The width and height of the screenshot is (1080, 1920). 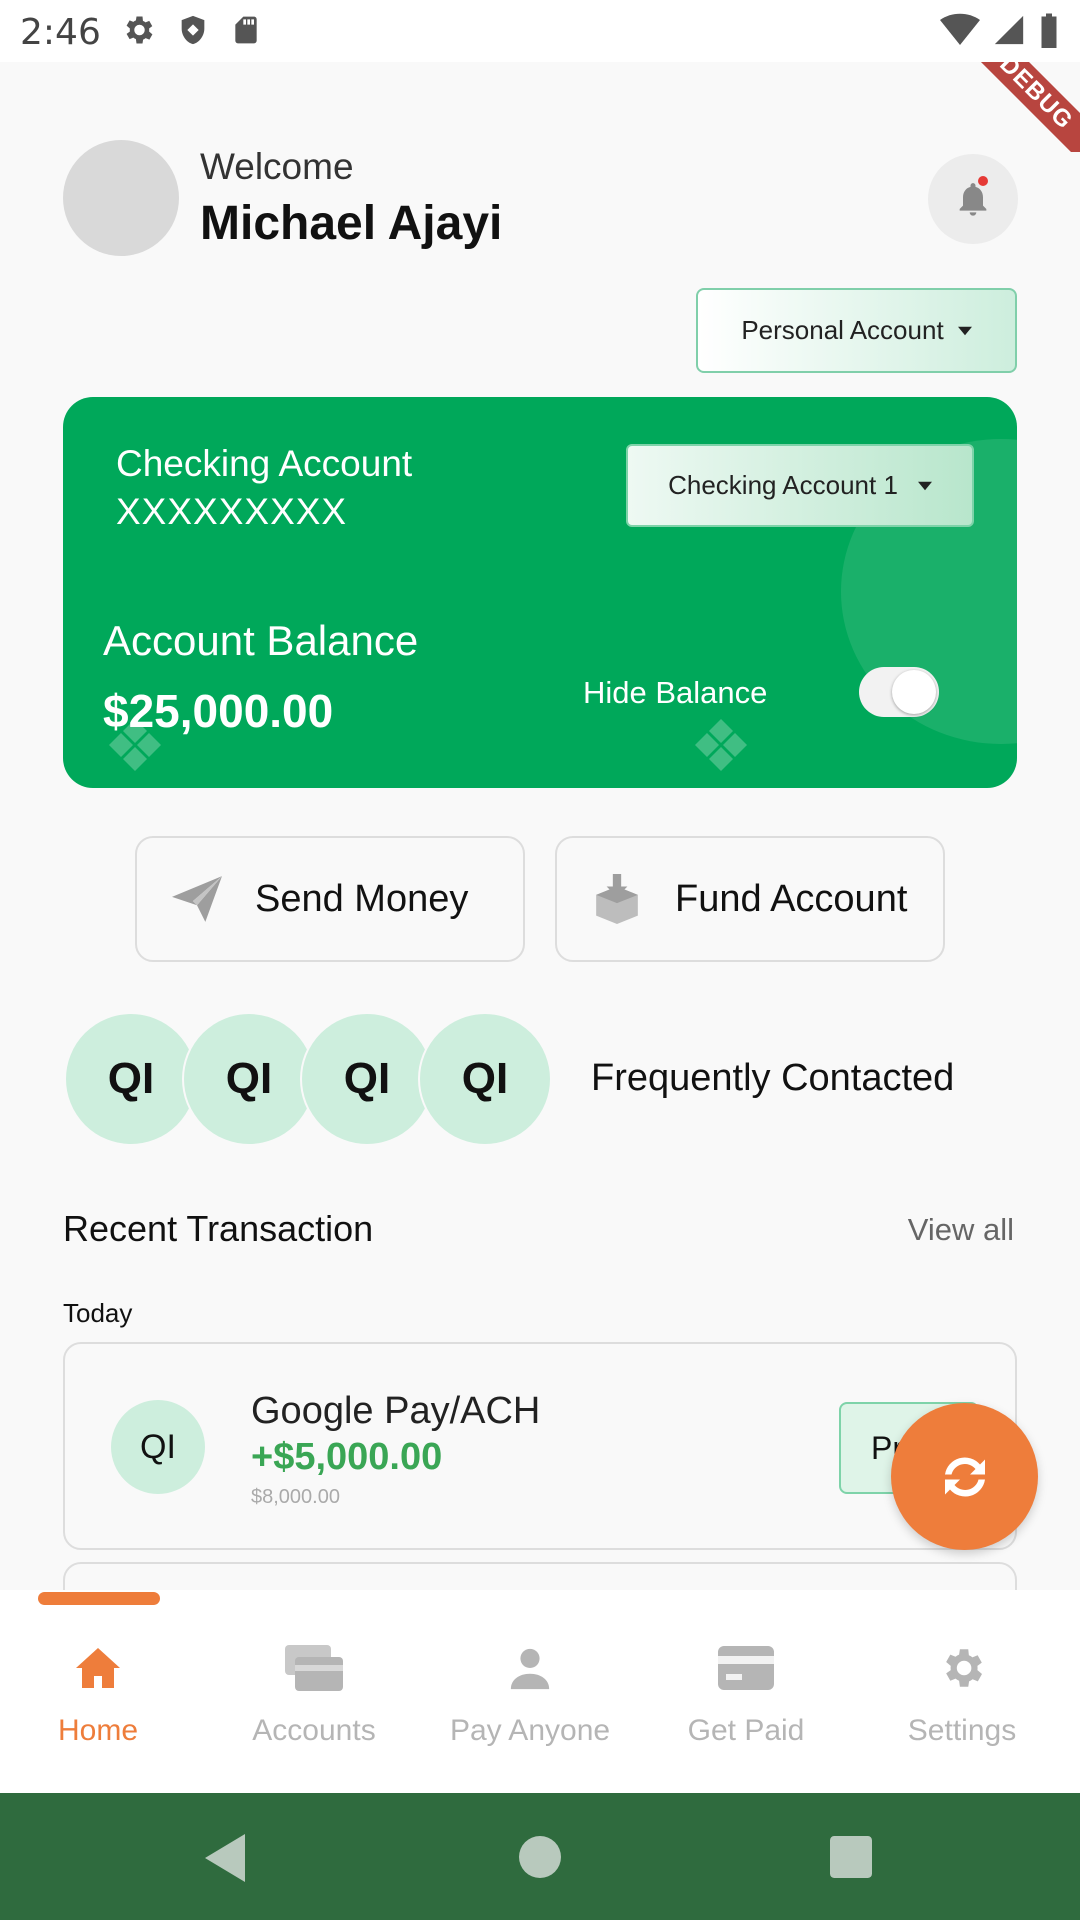 What do you see at coordinates (121, 198) in the screenshot?
I see `avatar` at bounding box center [121, 198].